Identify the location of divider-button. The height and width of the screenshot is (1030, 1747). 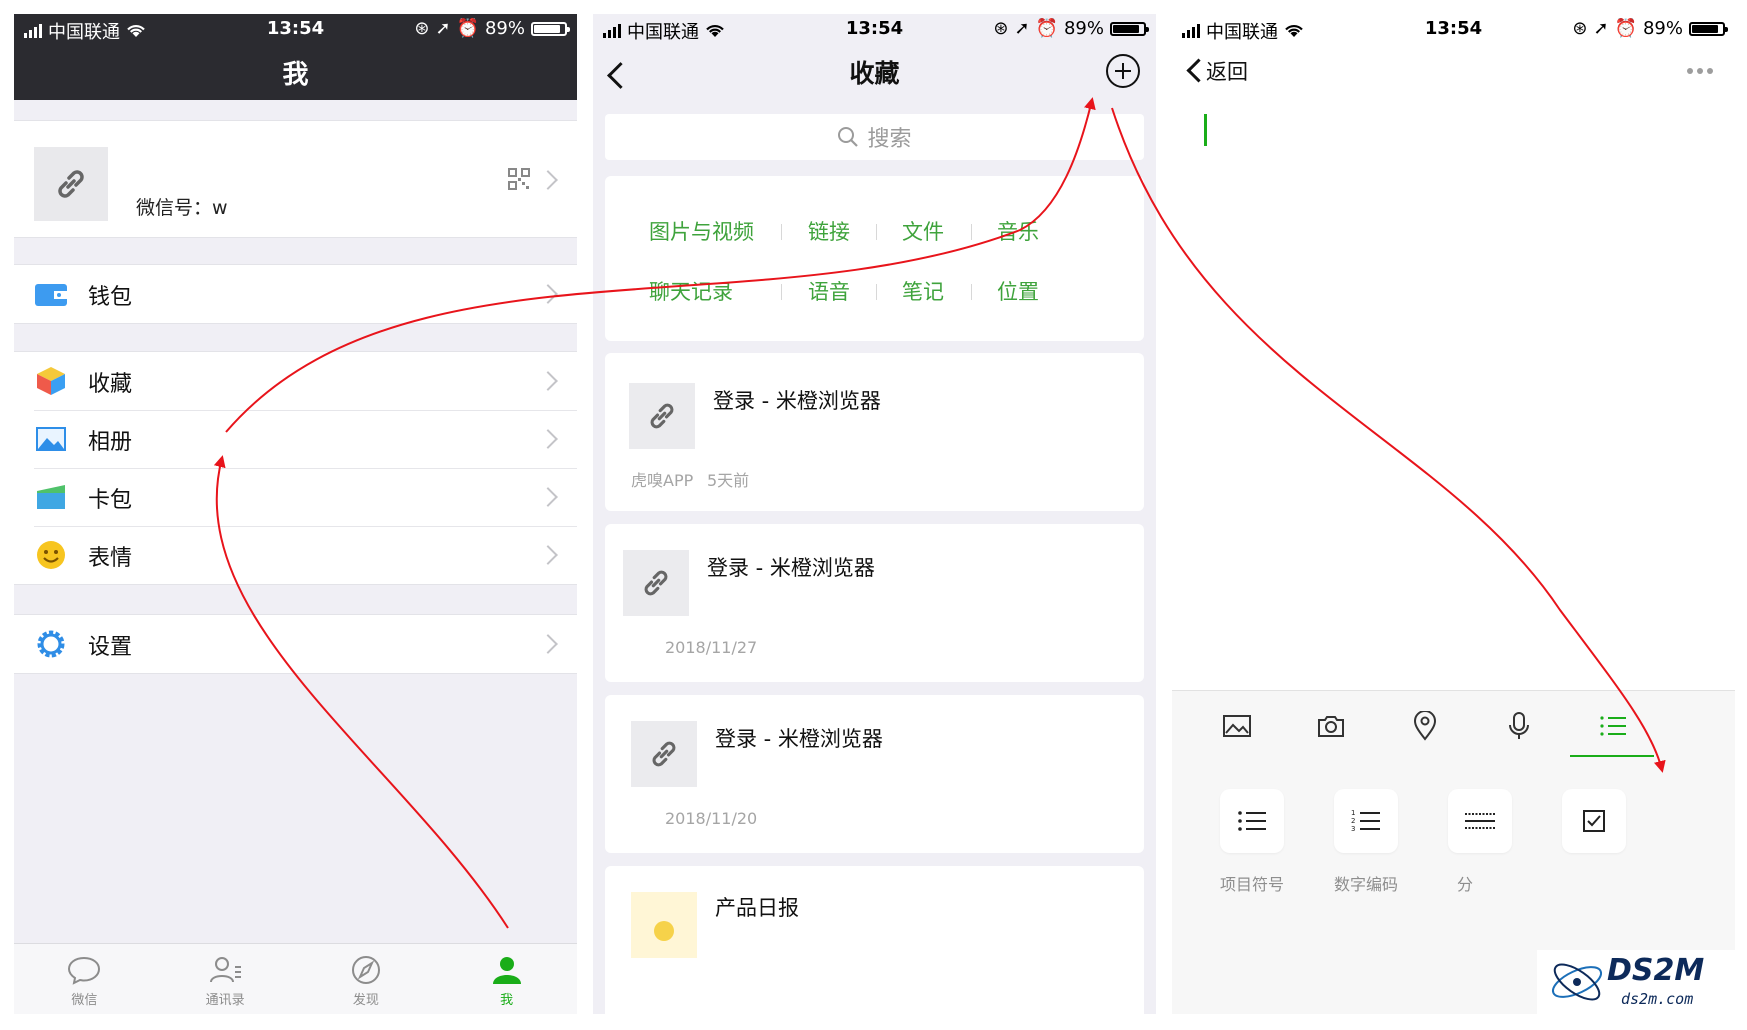
(1480, 821).